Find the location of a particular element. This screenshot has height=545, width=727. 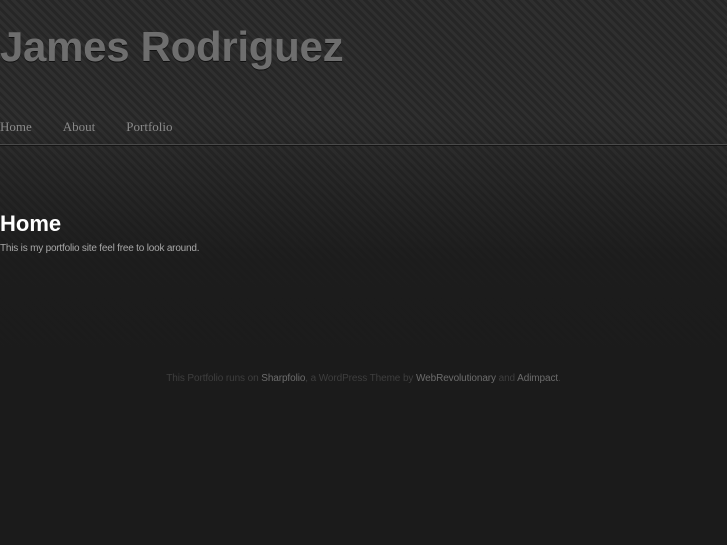

main-nav: Home About Portfolio is located at coordinates (102, 127).